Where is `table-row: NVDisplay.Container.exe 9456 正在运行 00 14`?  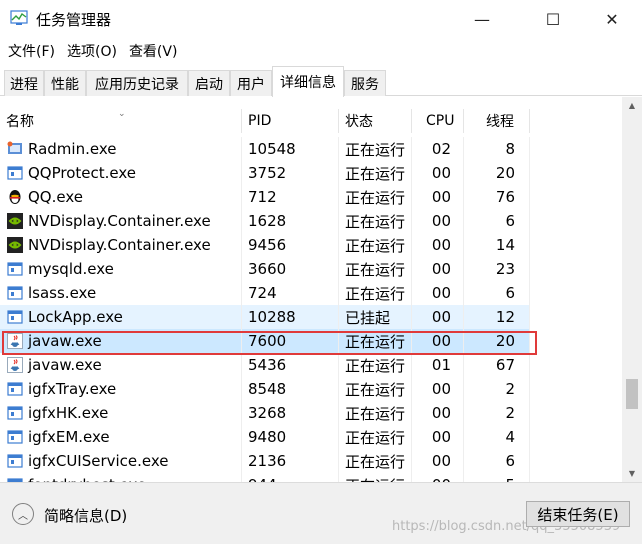 table-row: NVDisplay.Container.exe 9456 正在运行 00 14 is located at coordinates (311, 245).